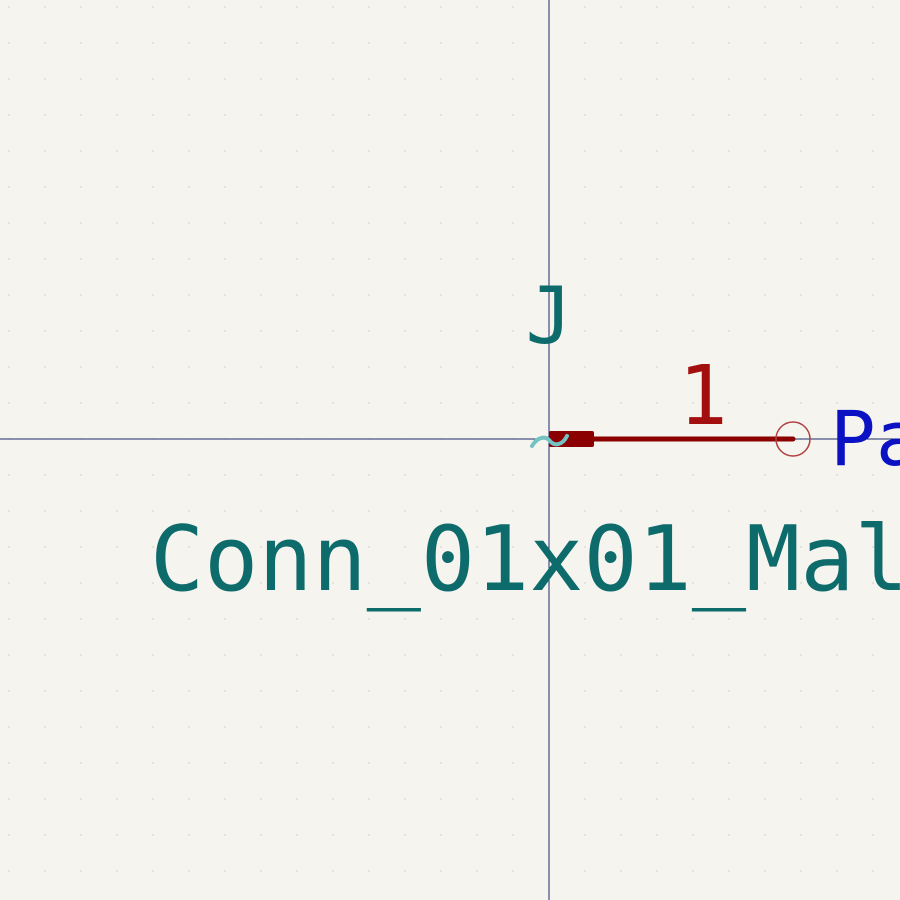  Describe the element at coordinates (549, 317) in the screenshot. I see `reference-field: J` at that location.